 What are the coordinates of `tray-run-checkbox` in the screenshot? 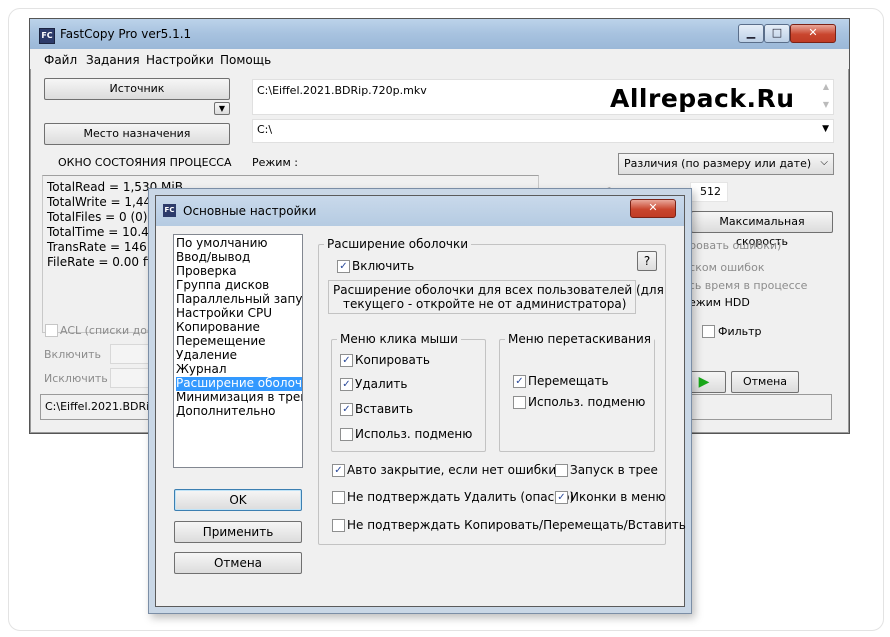 It's located at (561, 470).